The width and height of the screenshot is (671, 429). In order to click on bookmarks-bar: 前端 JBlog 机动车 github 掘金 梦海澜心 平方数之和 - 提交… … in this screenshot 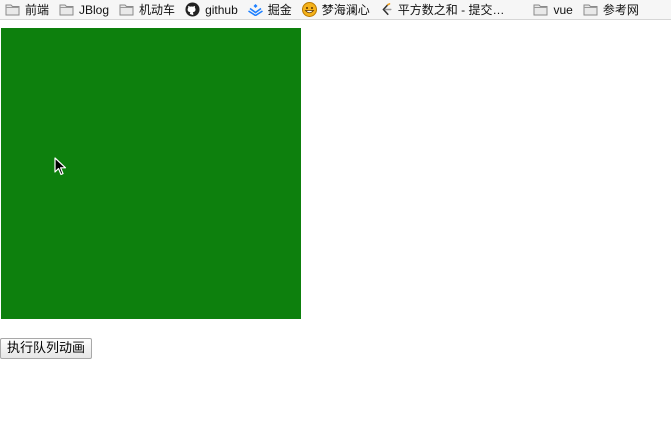, I will do `click(335, 10)`.